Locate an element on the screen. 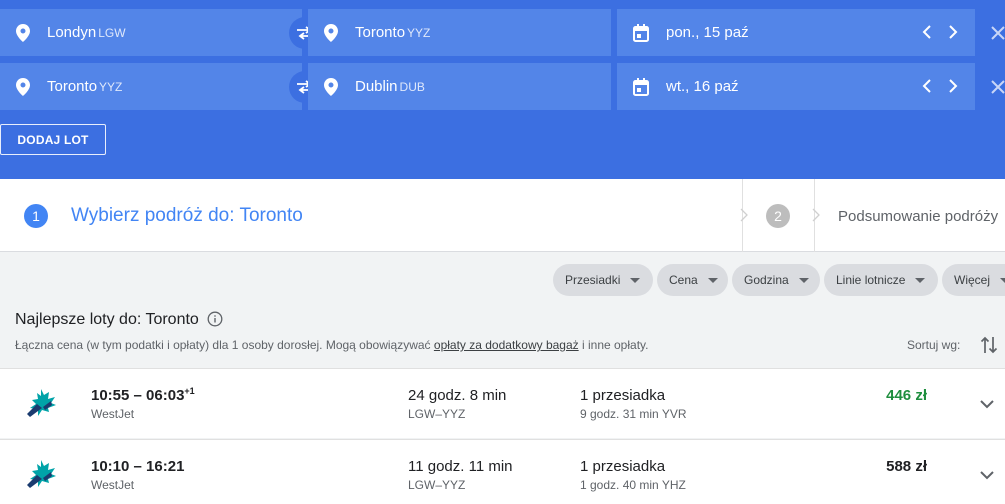 This screenshot has height=504, width=1005. results-title: Najlepsze loty do: Toronto is located at coordinates (107, 319).